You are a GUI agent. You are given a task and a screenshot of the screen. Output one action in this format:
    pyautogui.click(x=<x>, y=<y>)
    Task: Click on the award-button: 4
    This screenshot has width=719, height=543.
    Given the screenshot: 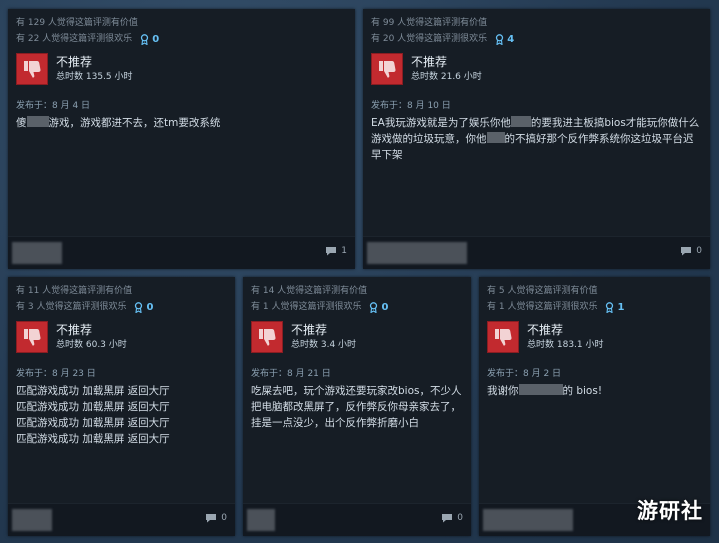 What is the action you would take?
    pyautogui.click(x=504, y=39)
    